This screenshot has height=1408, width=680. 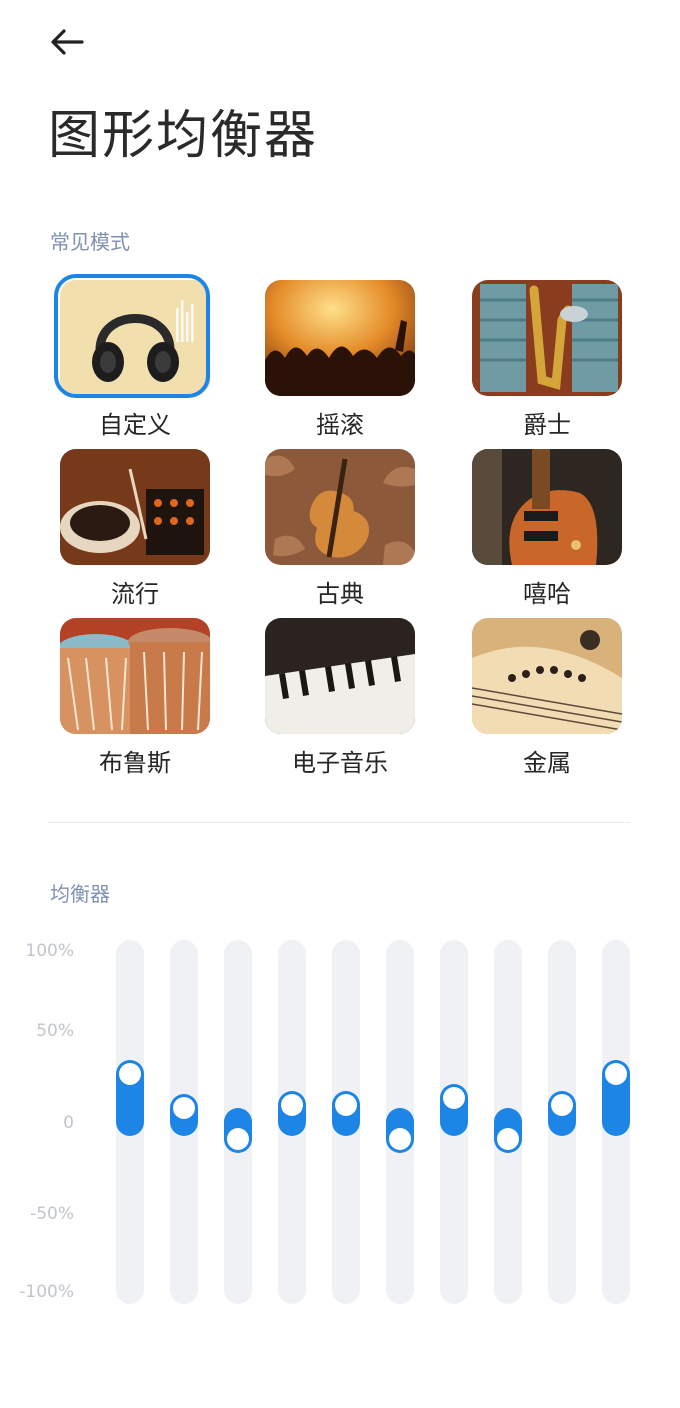 What do you see at coordinates (340, 425) in the screenshot?
I see `preset-label: 摇滚` at bounding box center [340, 425].